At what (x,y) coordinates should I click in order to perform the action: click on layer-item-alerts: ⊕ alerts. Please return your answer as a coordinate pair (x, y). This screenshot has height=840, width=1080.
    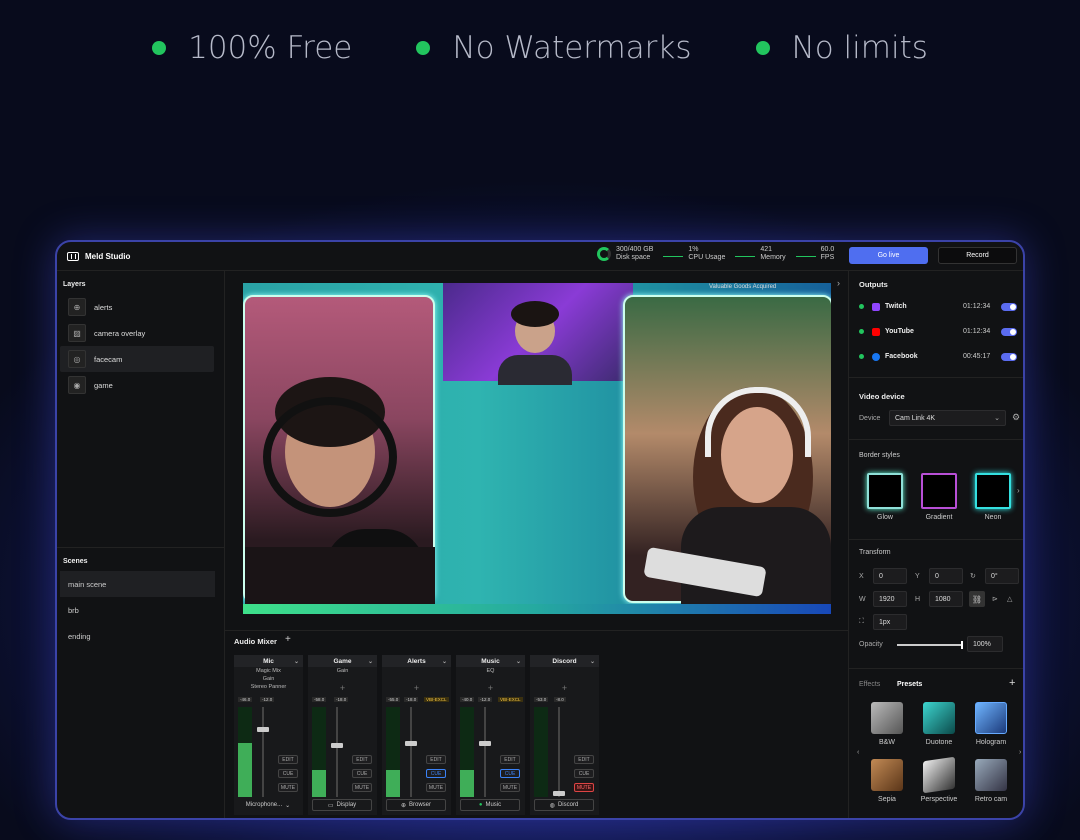
    Looking at the image, I should click on (137, 307).